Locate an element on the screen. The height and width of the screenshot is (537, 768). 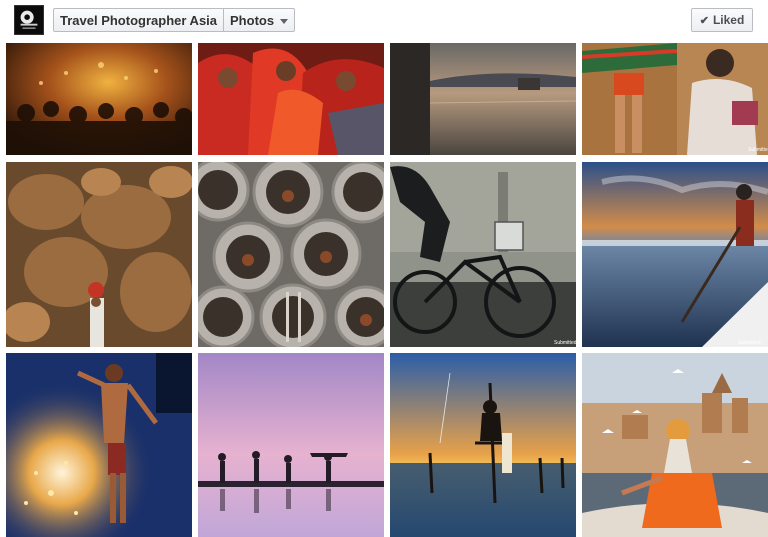
photo-boys-ritual-mirror: Submitted is located at coordinates (675, 99).